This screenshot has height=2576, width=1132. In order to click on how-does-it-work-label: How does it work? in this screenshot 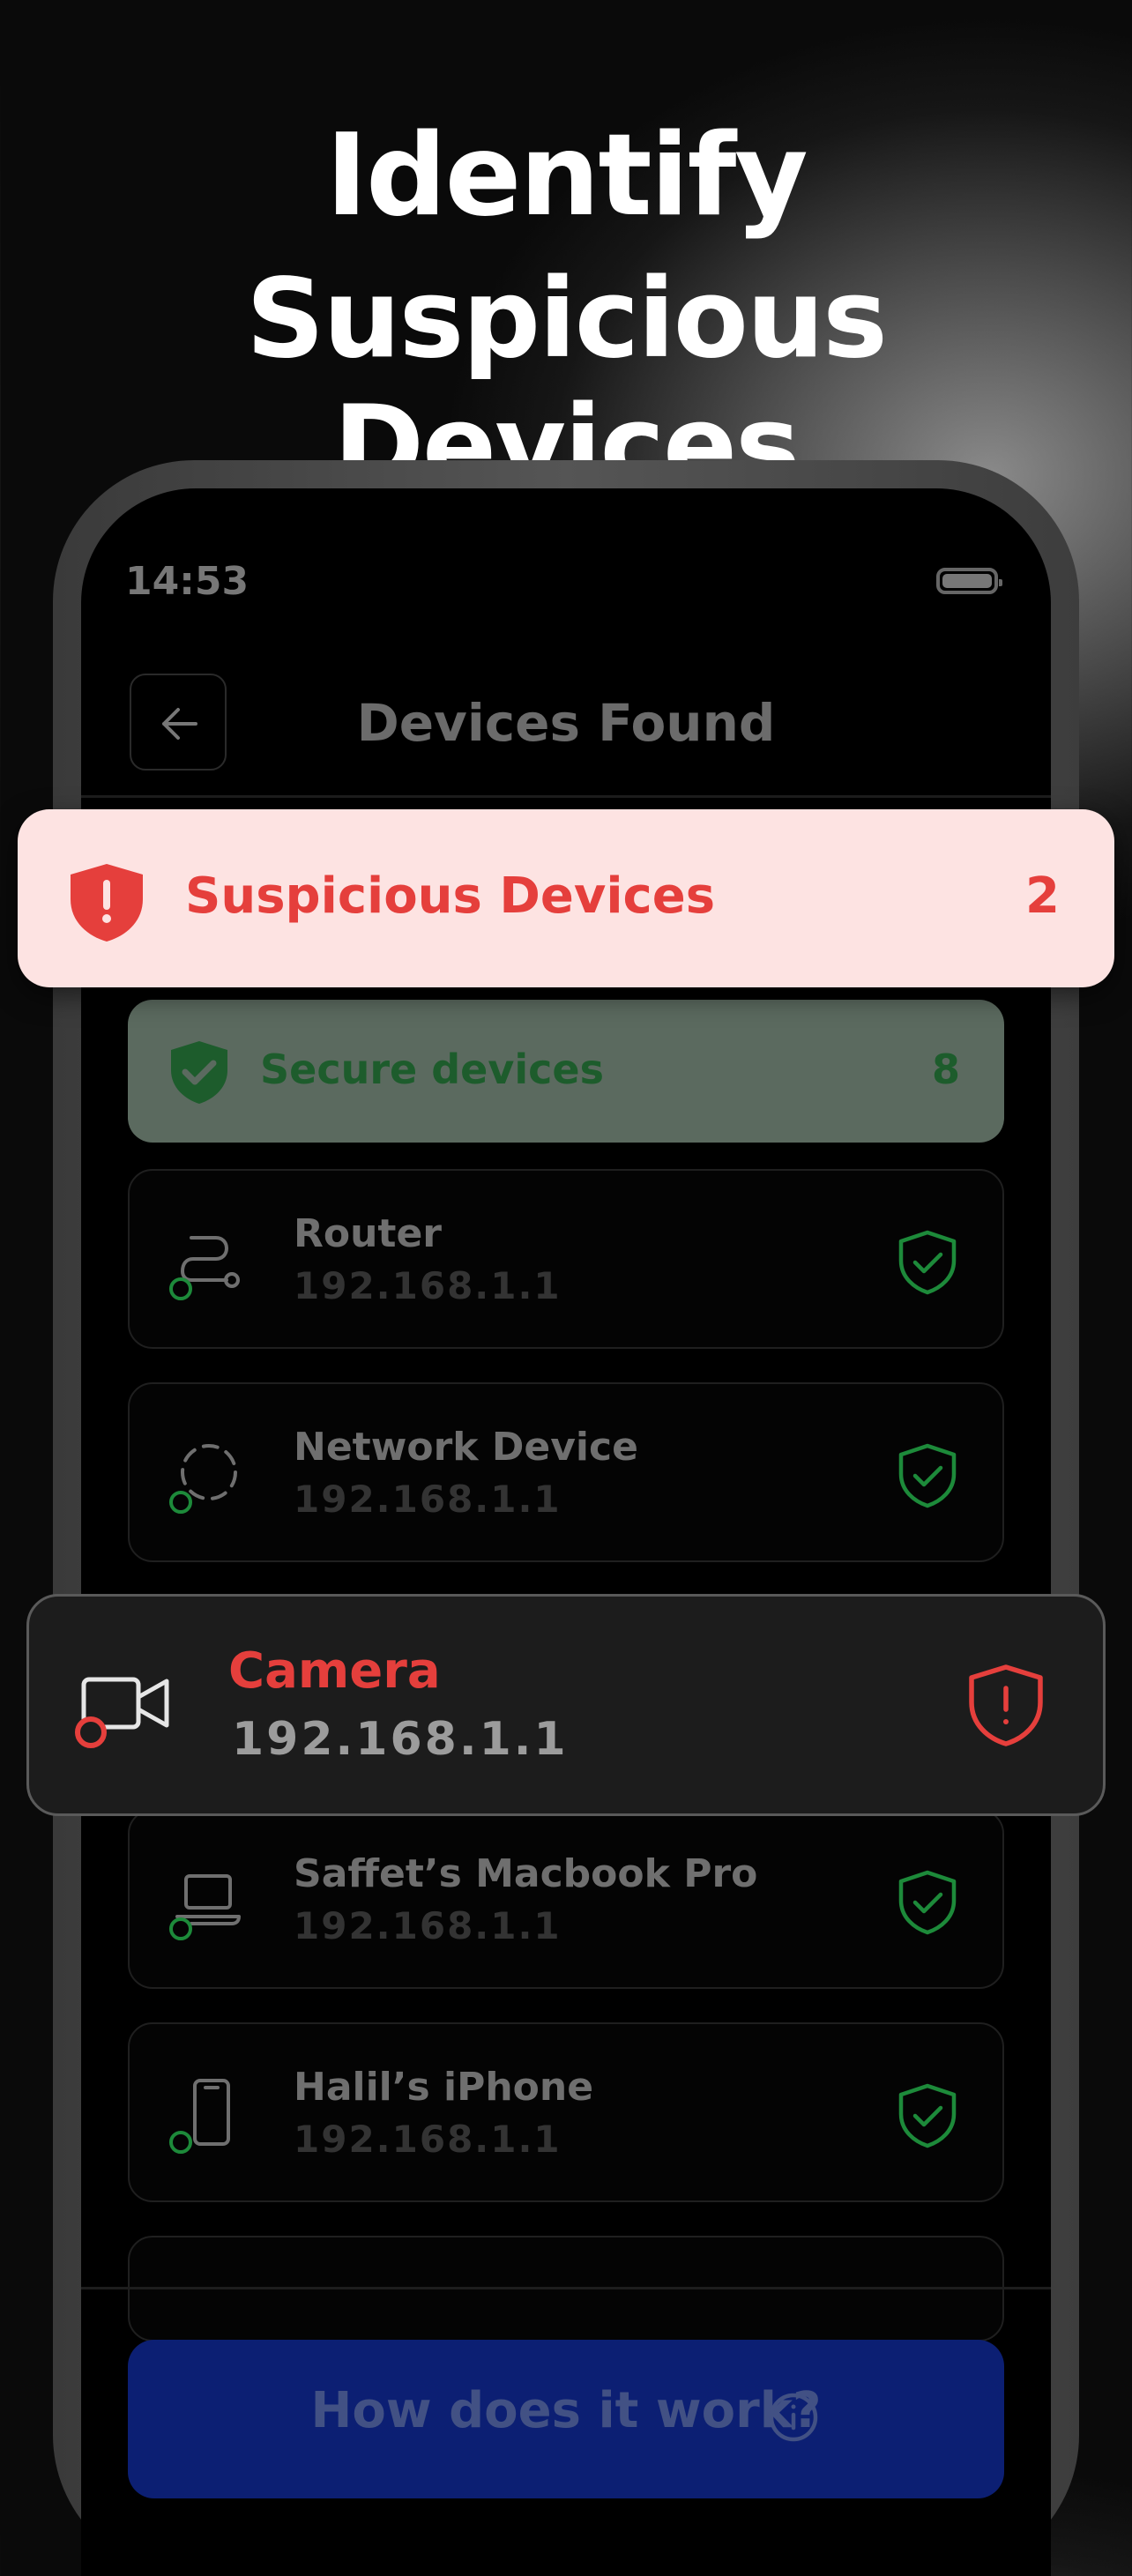, I will do `click(566, 2411)`.